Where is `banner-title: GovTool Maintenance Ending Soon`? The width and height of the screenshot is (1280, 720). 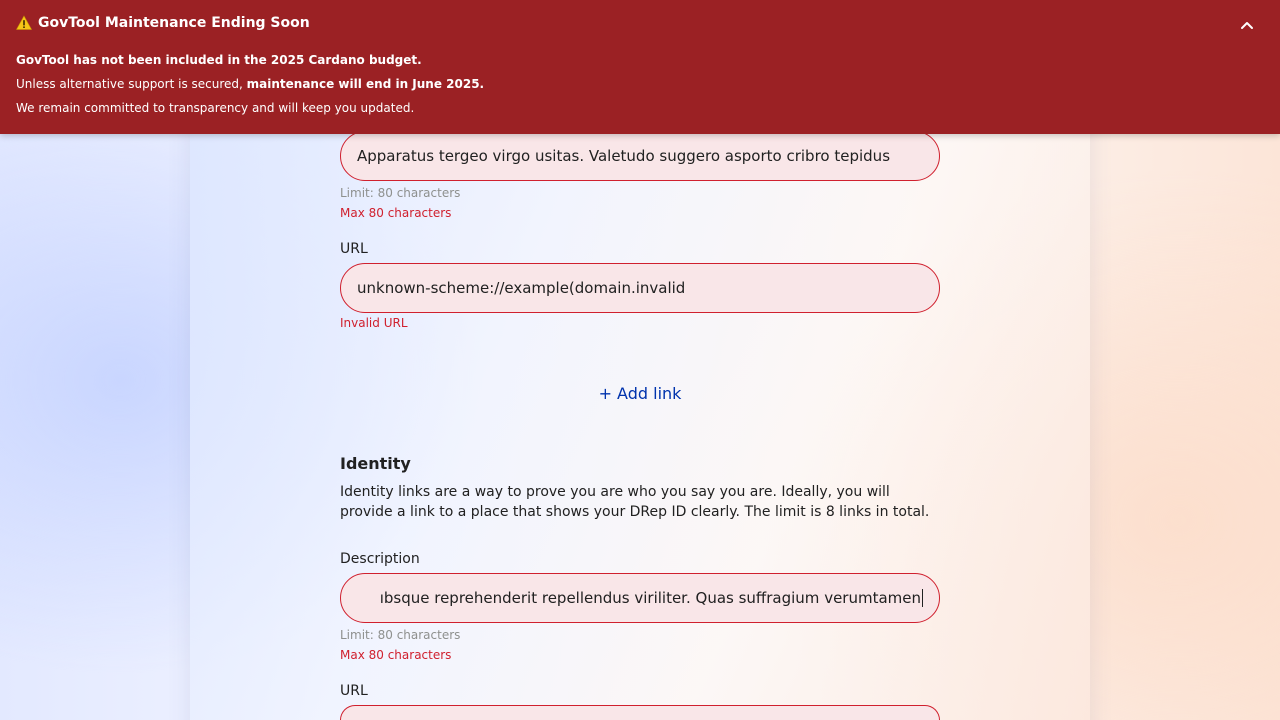 banner-title: GovTool Maintenance Ending Soon is located at coordinates (163, 23).